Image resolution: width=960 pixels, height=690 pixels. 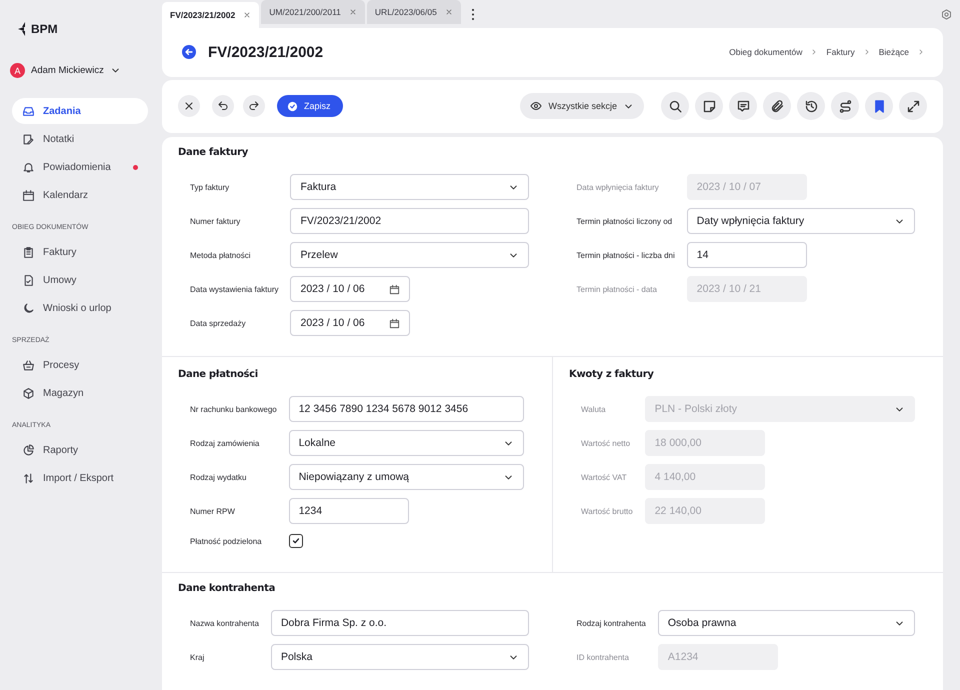 I want to click on note-pencil-icon, so click(x=28, y=139).